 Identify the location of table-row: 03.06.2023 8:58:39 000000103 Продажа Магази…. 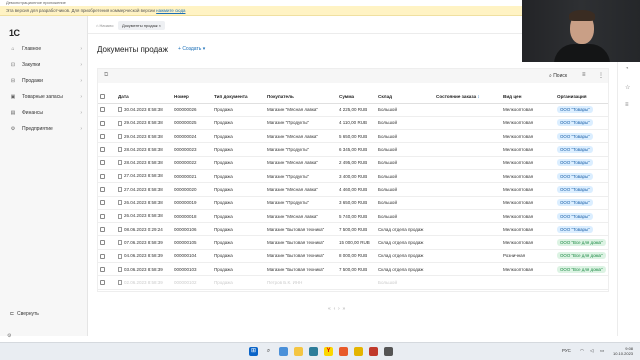
(353, 269).